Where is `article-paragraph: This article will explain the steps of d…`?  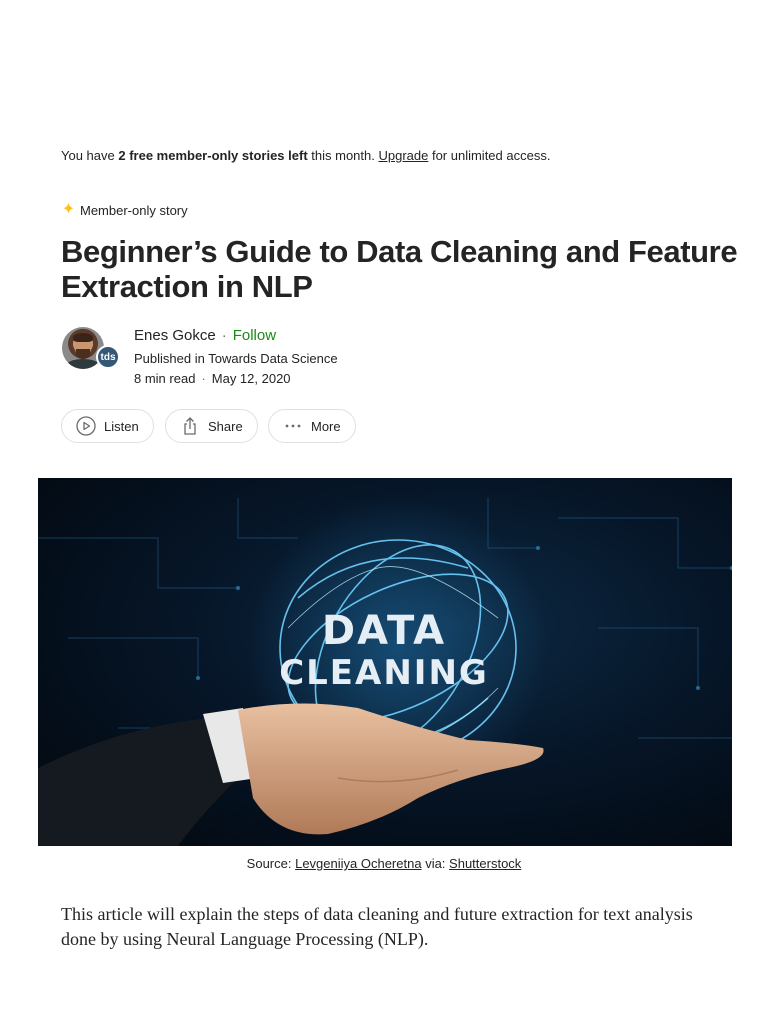
article-paragraph: This article will explain the steps of d… is located at coordinates (377, 926).